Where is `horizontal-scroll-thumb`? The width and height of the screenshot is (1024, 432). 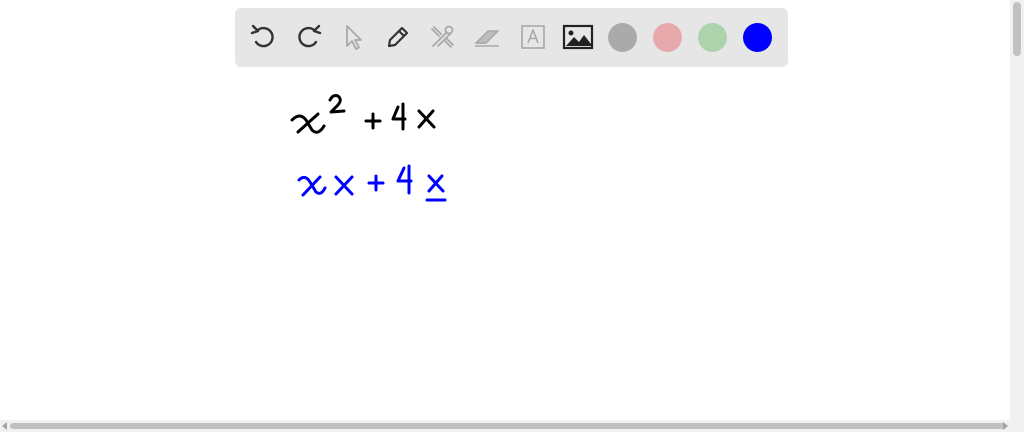
horizontal-scroll-thumb is located at coordinates (508, 426).